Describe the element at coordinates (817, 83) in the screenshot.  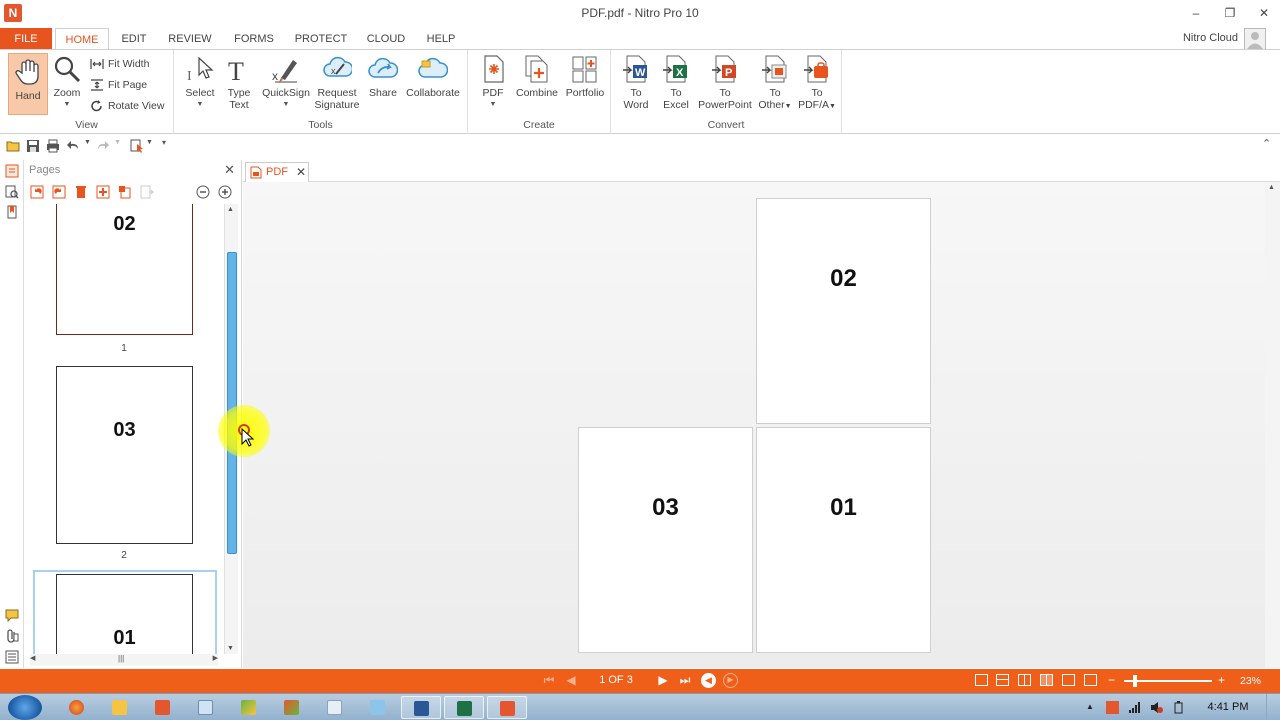
I see `to-pdfa-button: To PDF/A▼` at that location.